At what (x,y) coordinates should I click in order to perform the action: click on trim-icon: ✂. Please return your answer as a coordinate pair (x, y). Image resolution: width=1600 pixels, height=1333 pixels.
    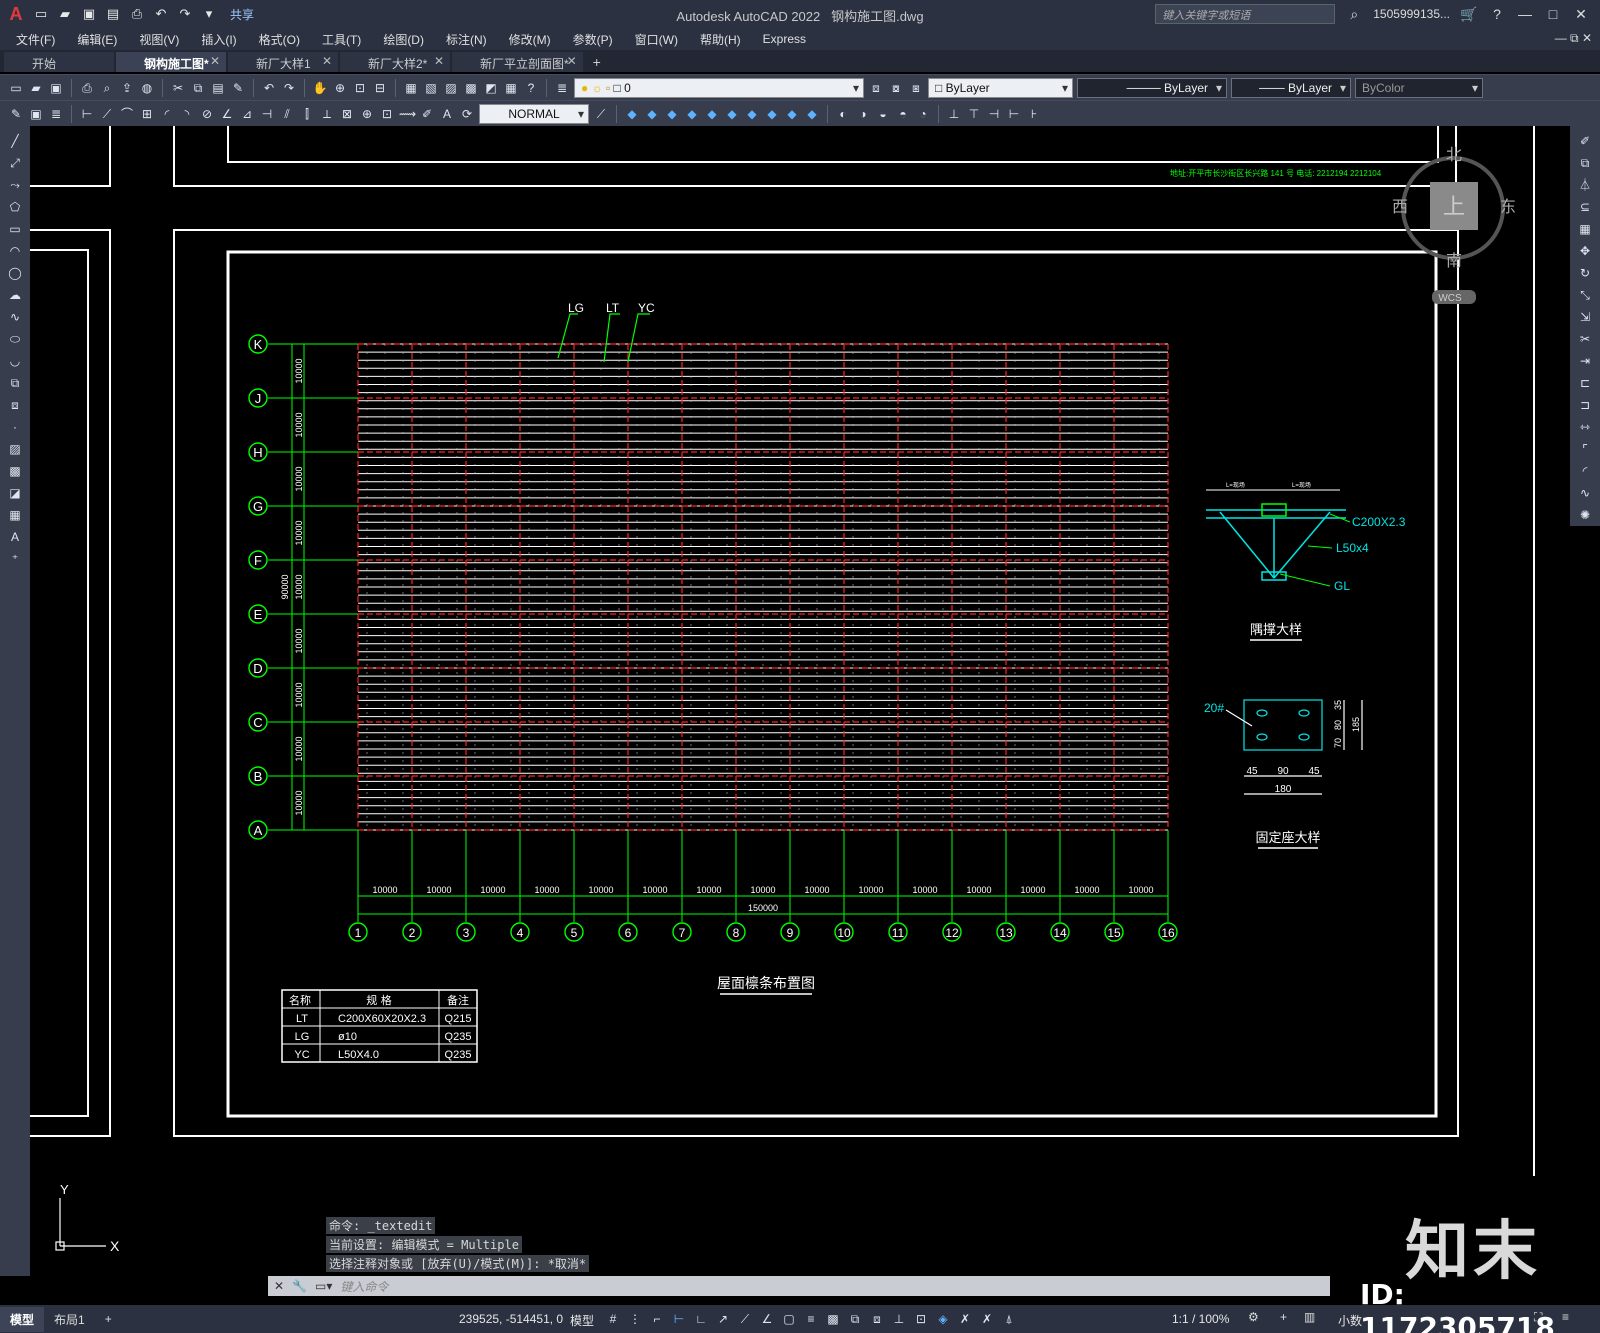
    Looking at the image, I should click on (1585, 339).